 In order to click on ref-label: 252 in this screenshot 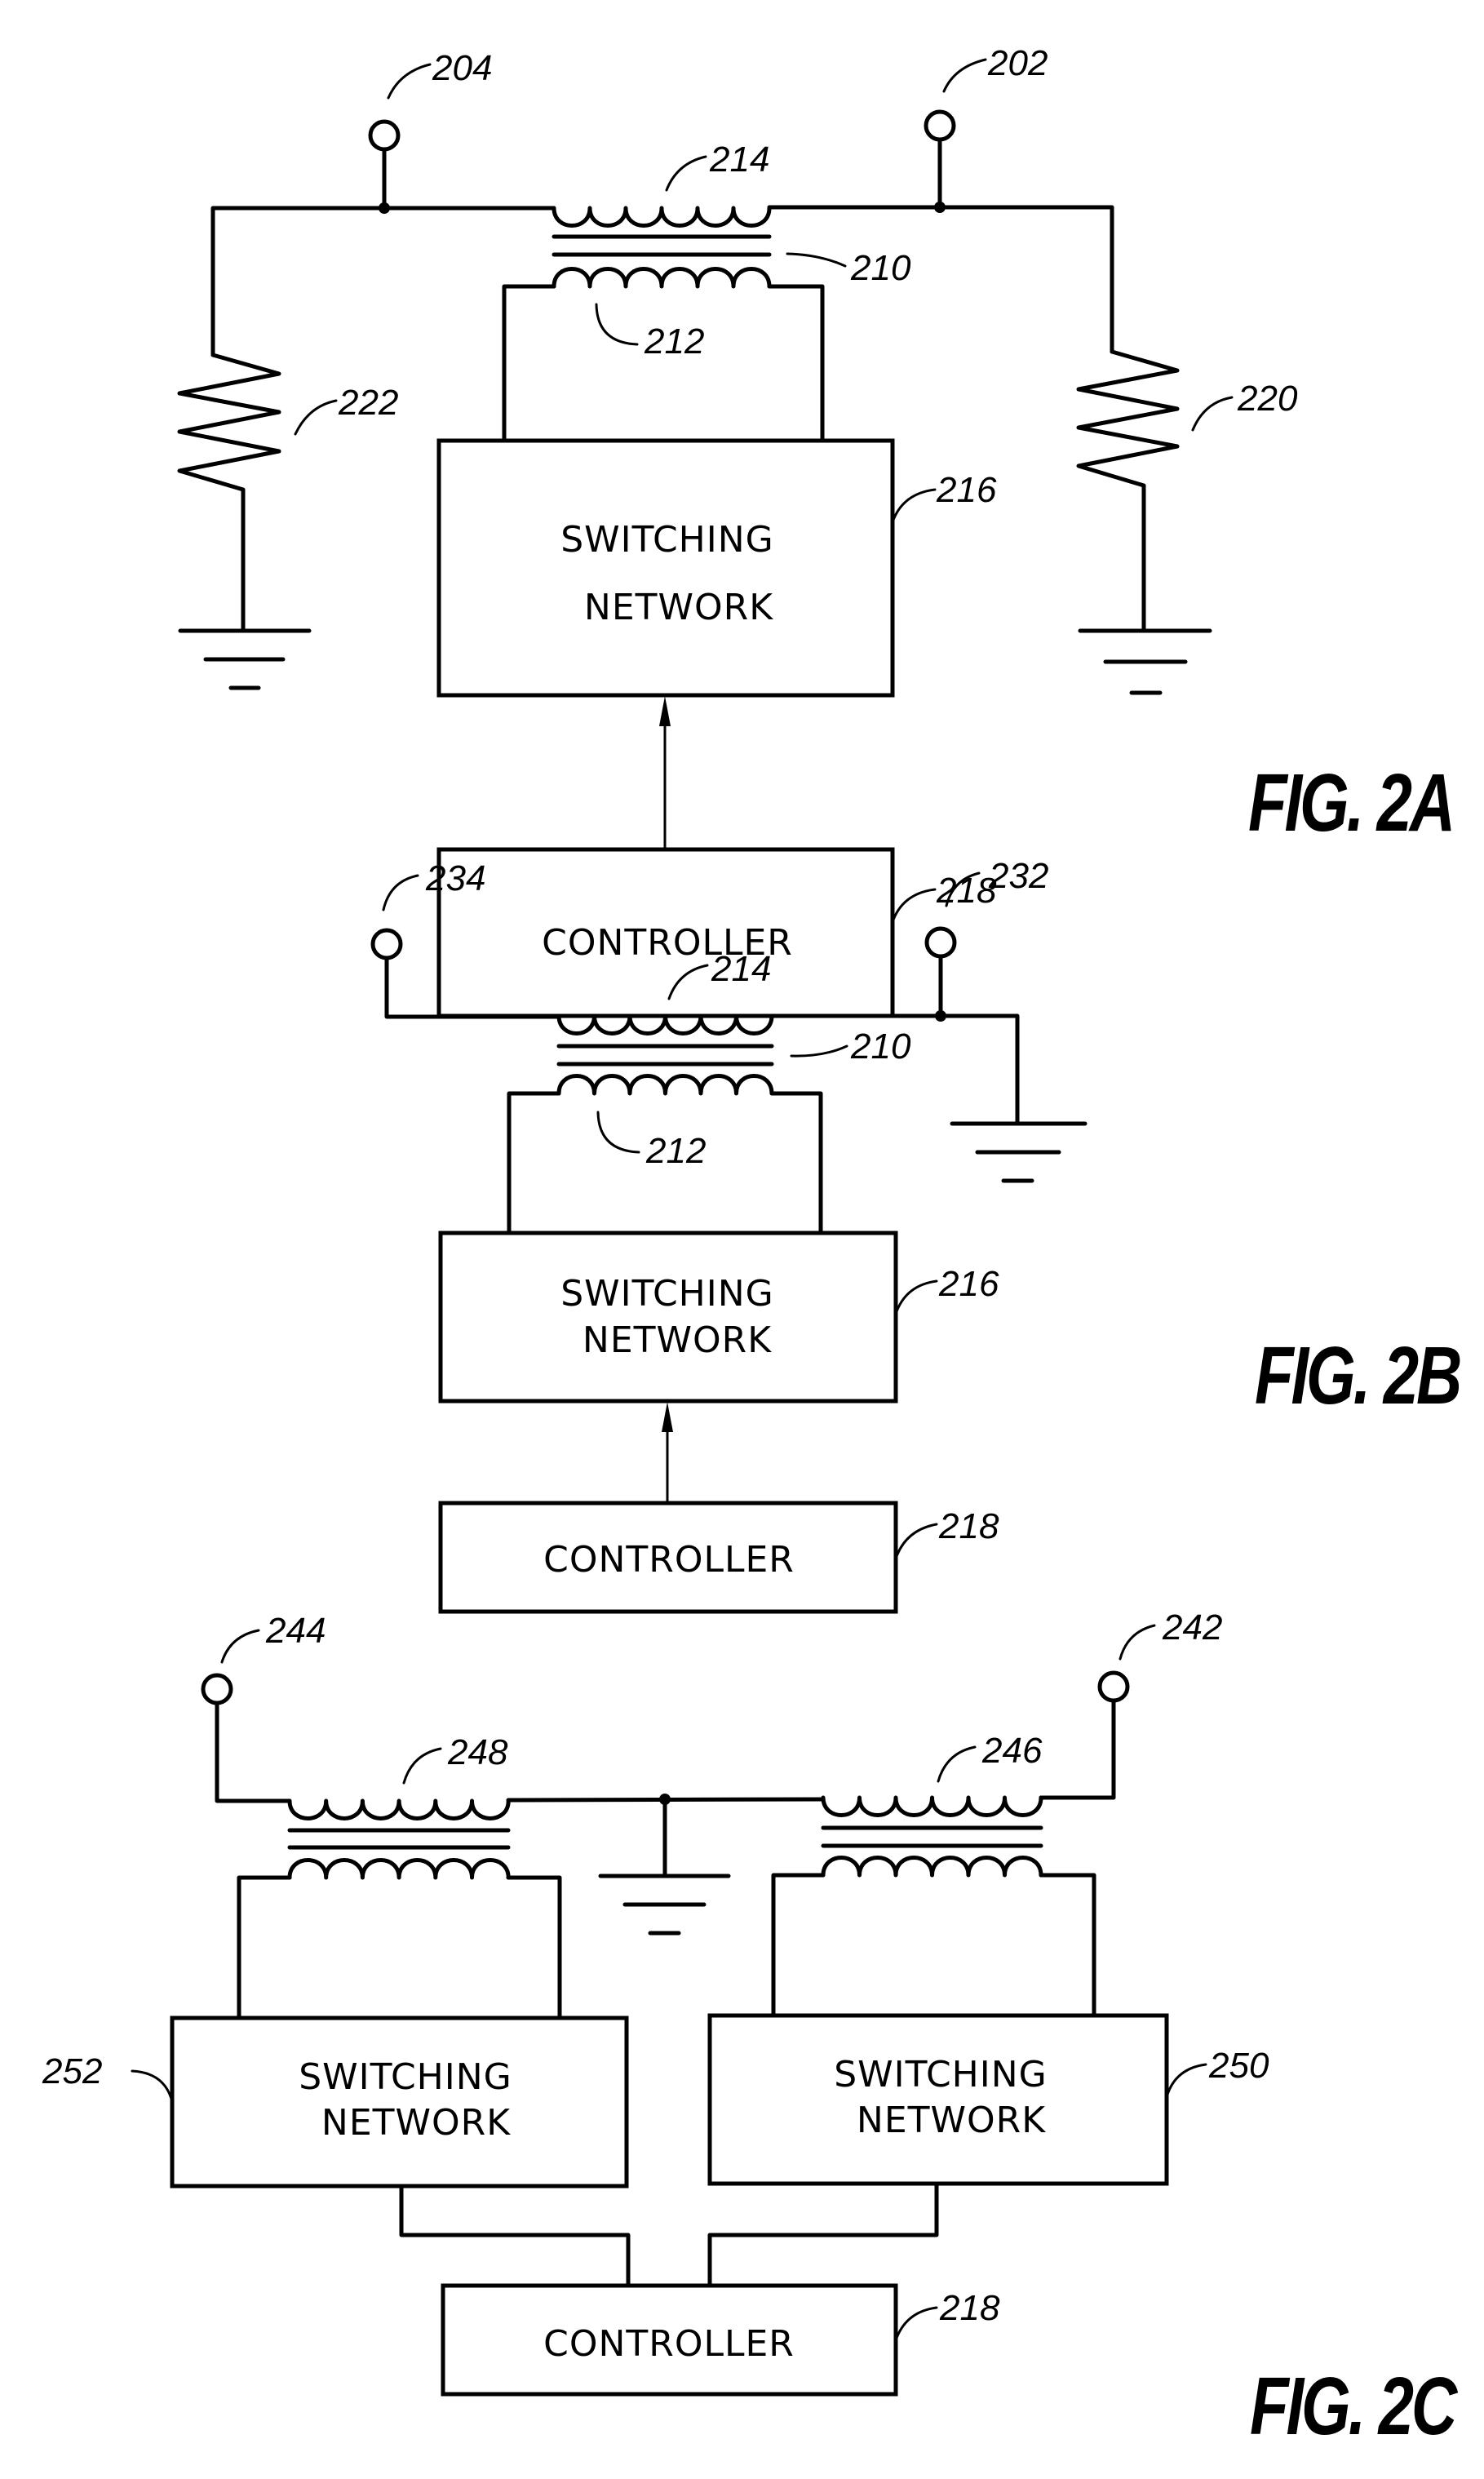, I will do `click(72, 2071)`.